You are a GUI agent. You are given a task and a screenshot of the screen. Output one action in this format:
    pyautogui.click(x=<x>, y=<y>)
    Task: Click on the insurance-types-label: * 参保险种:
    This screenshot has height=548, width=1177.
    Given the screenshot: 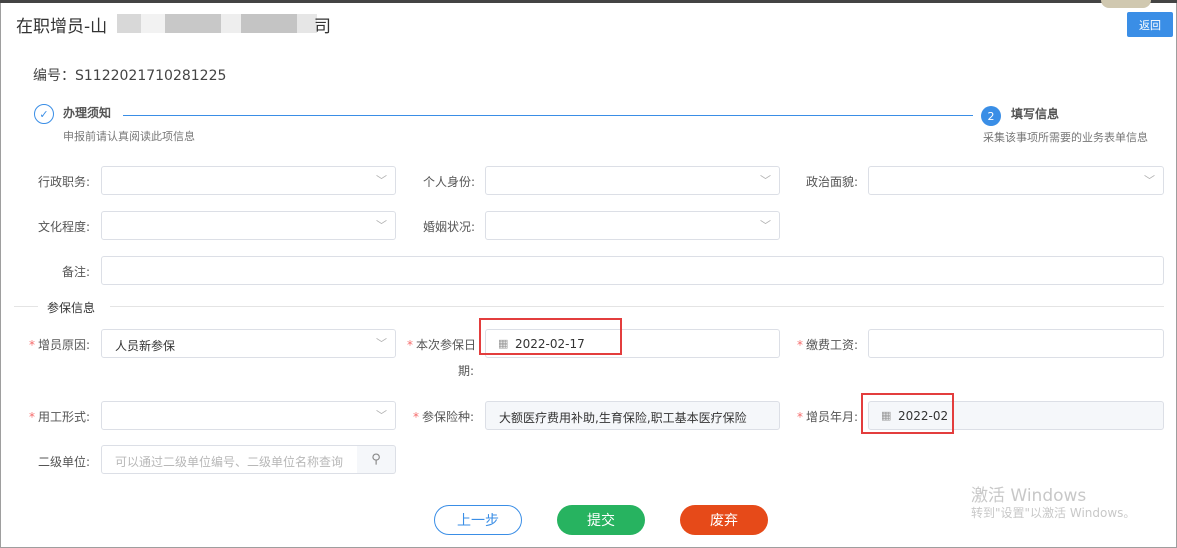 What is the action you would take?
    pyautogui.click(x=436, y=416)
    